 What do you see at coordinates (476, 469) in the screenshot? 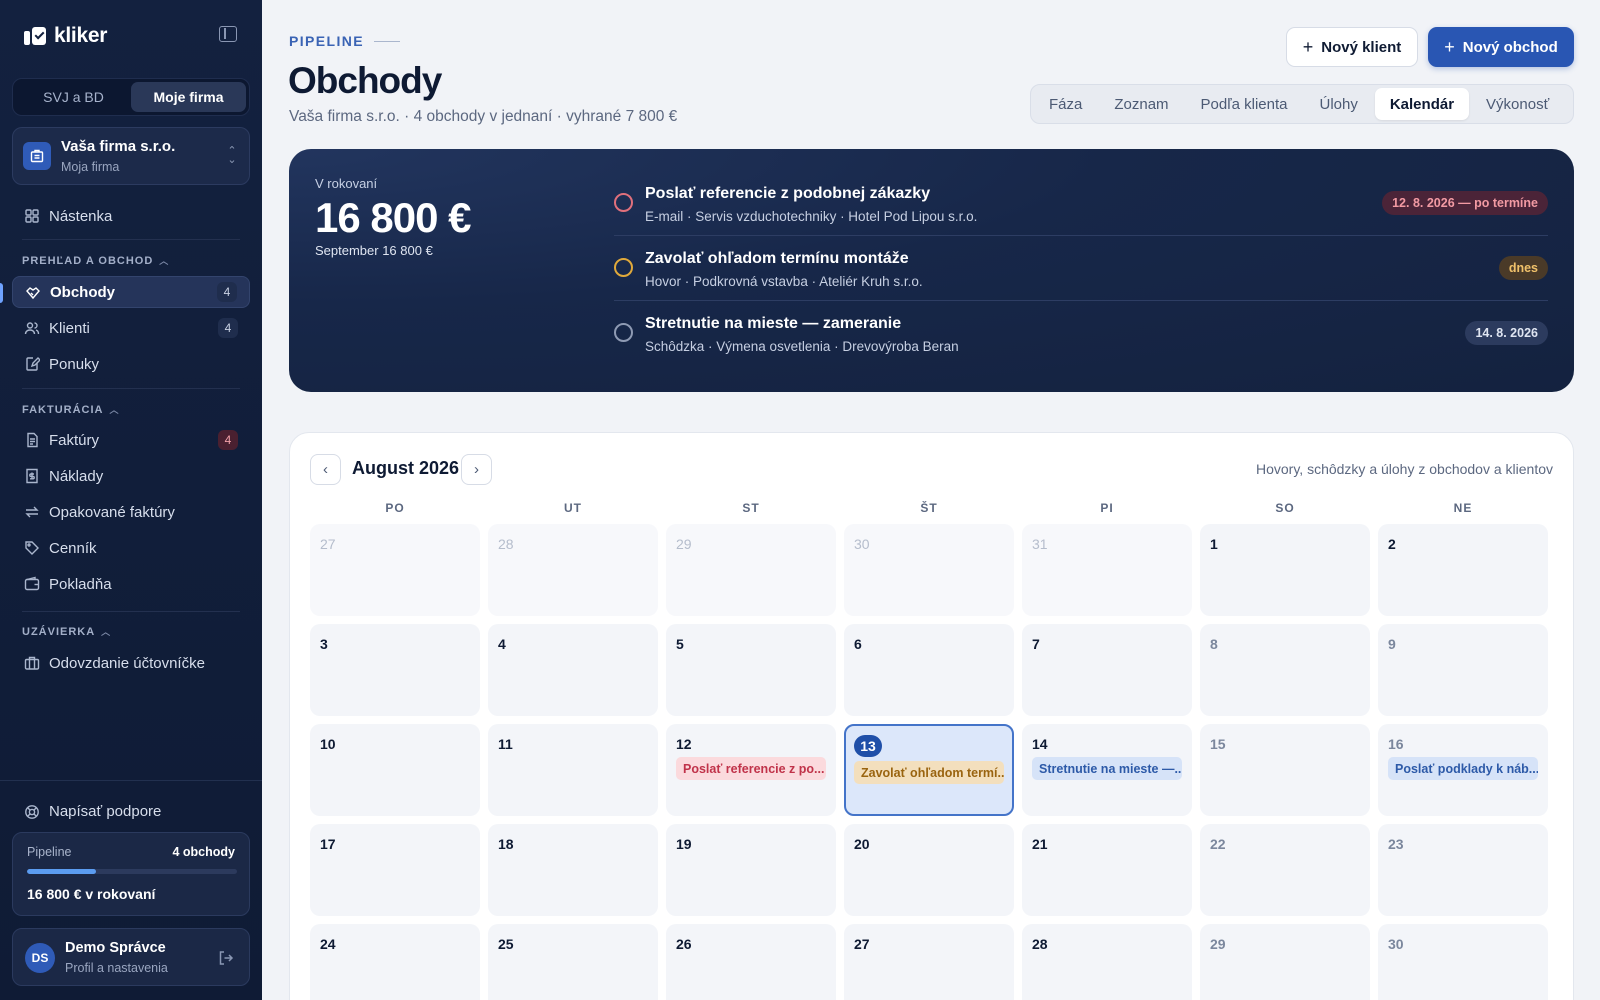
I see `next-month-button: ›` at bounding box center [476, 469].